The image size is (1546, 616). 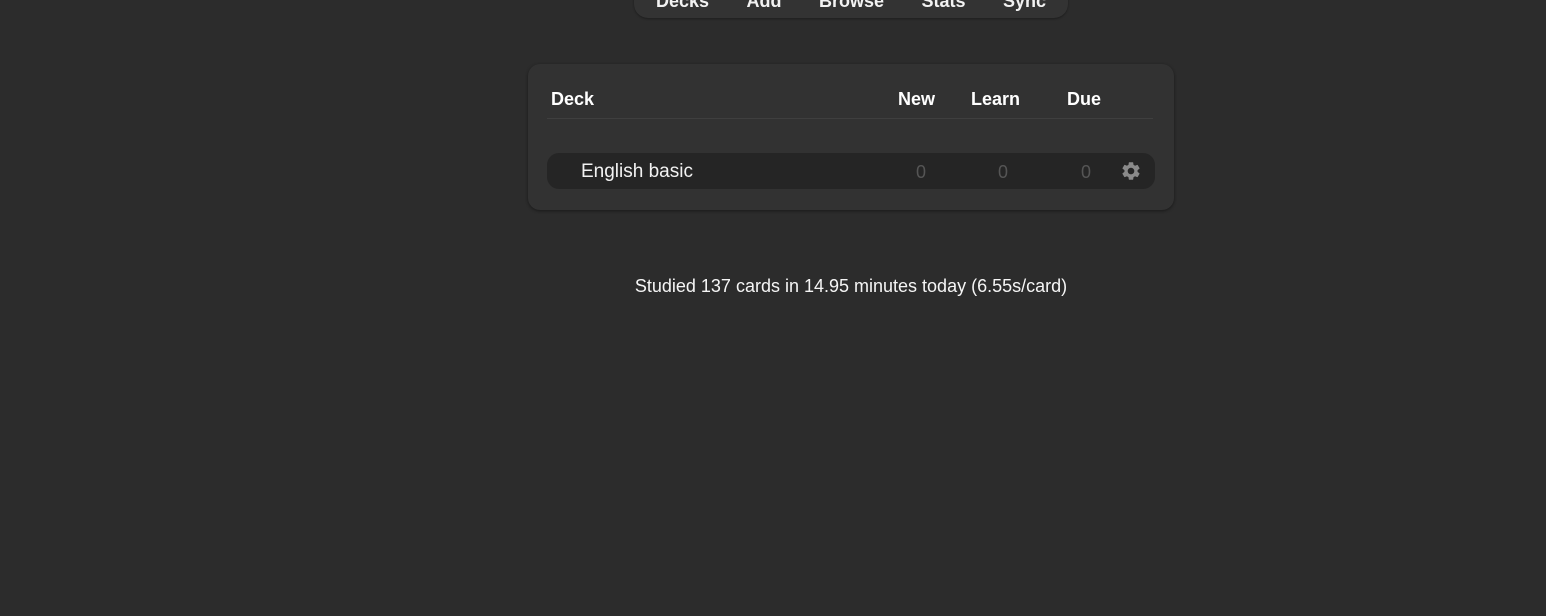 What do you see at coordinates (921, 172) in the screenshot?
I see `deck-new-count: 0` at bounding box center [921, 172].